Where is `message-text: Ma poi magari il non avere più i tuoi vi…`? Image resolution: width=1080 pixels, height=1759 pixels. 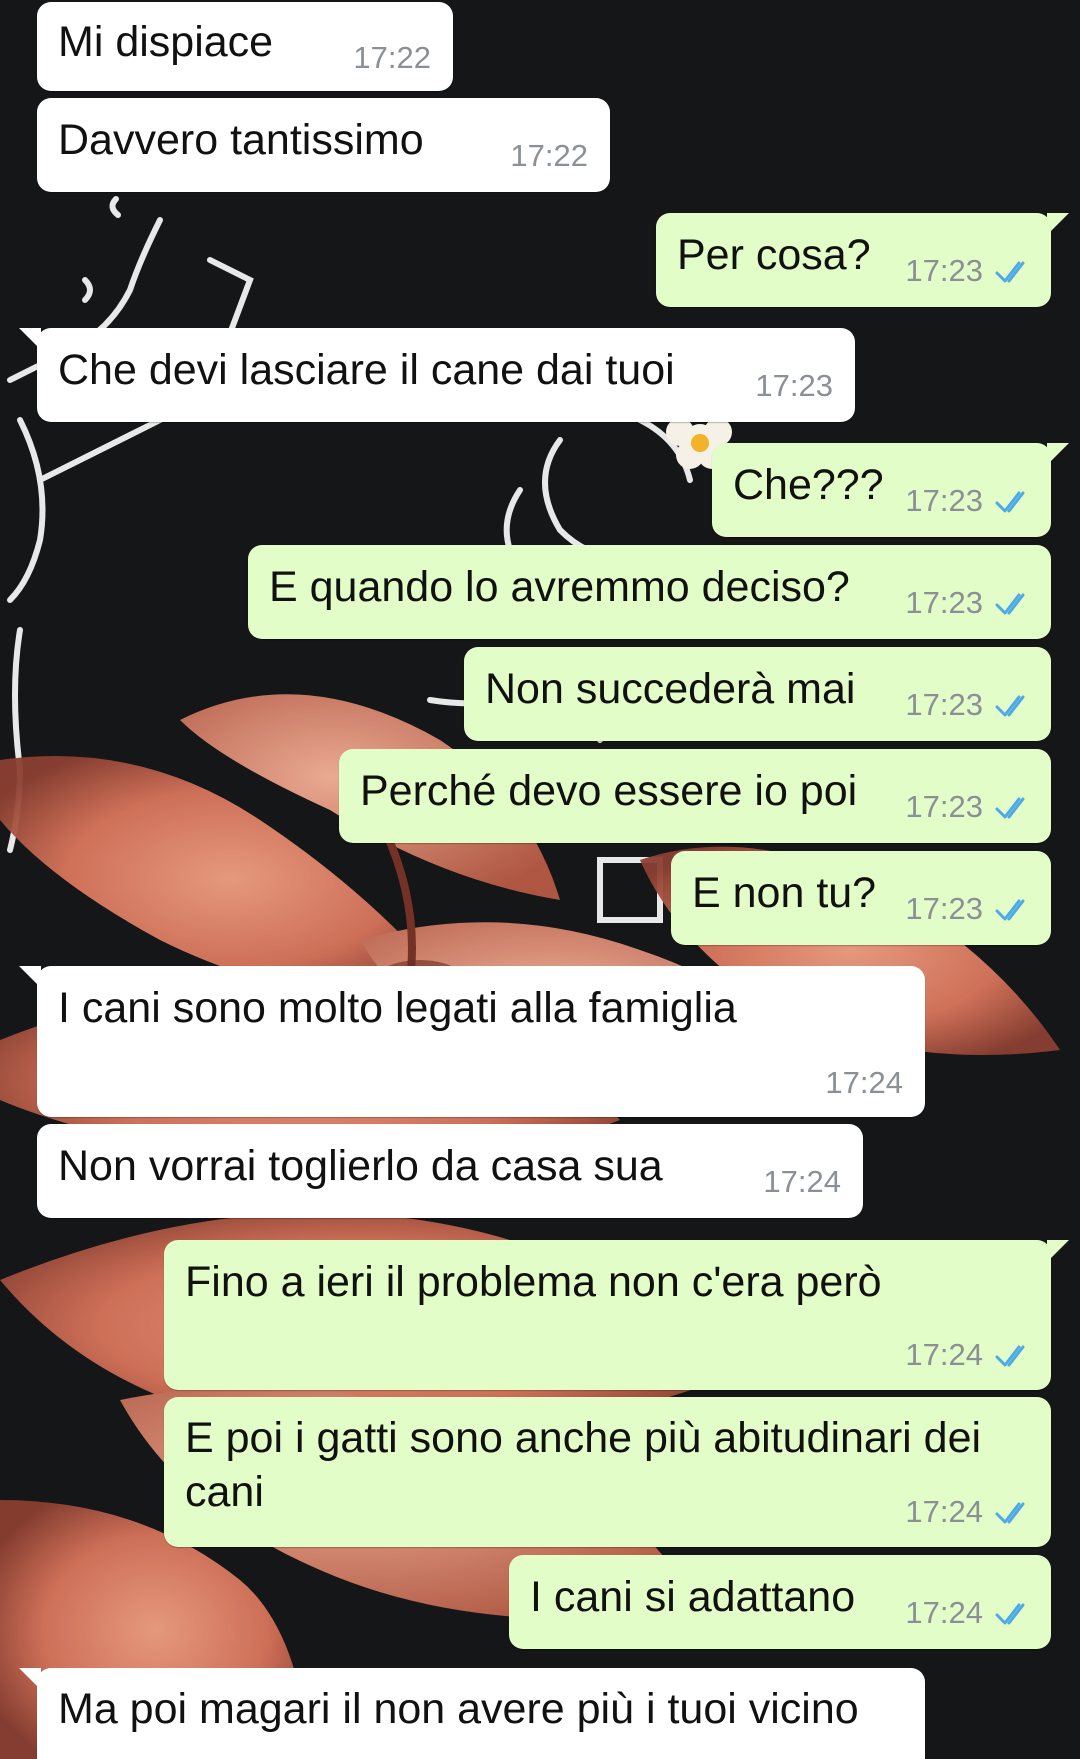
message-text: Ma poi magari il non avere più i tuoi vi… is located at coordinates (458, 1709).